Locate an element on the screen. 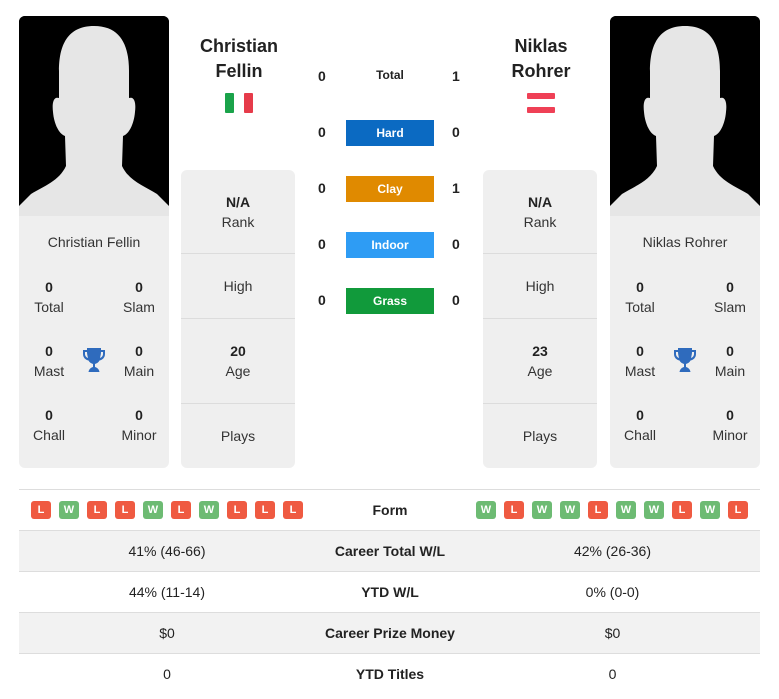  player1-ytd-wl: 44% (11-14) is located at coordinates (166, 592).